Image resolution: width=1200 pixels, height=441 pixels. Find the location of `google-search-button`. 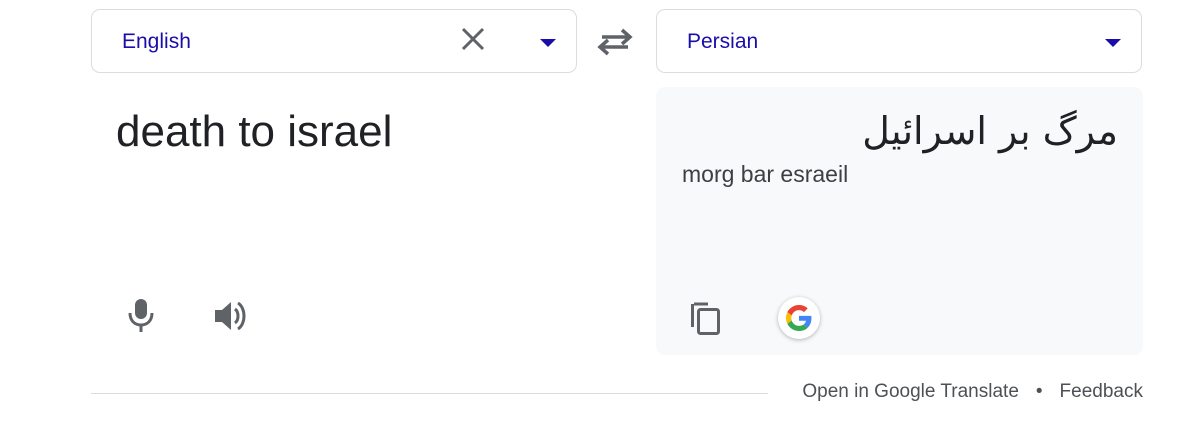

google-search-button is located at coordinates (799, 318).